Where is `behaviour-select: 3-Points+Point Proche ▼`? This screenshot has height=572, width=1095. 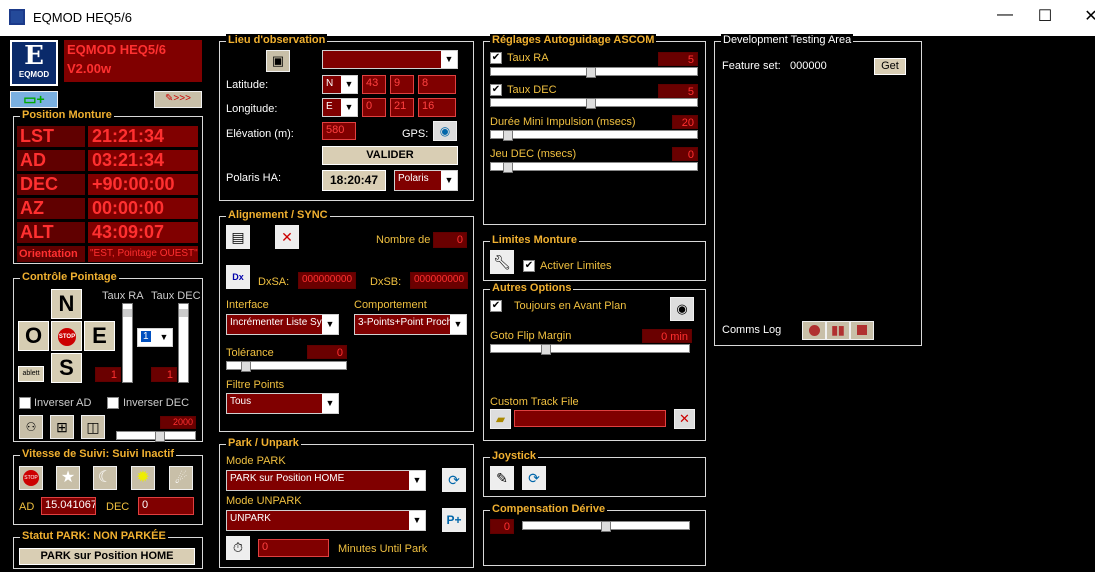
behaviour-select: 3-Points+Point Proche ▼ is located at coordinates (410, 324).